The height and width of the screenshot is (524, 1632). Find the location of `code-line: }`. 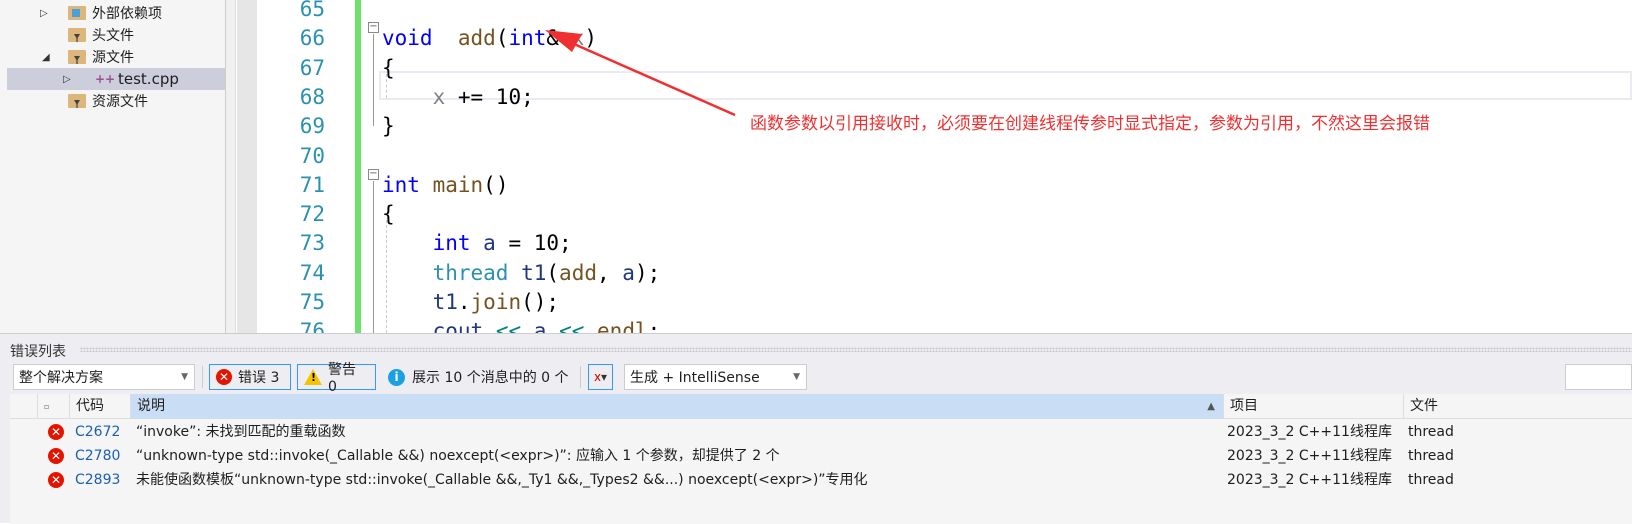

code-line: } is located at coordinates (388, 126).